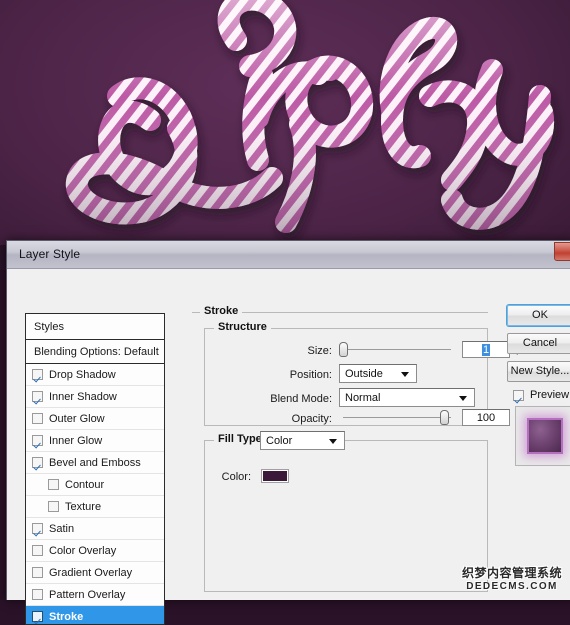 This screenshot has width=570, height=625. I want to click on ok-button: OK, so click(538, 315).